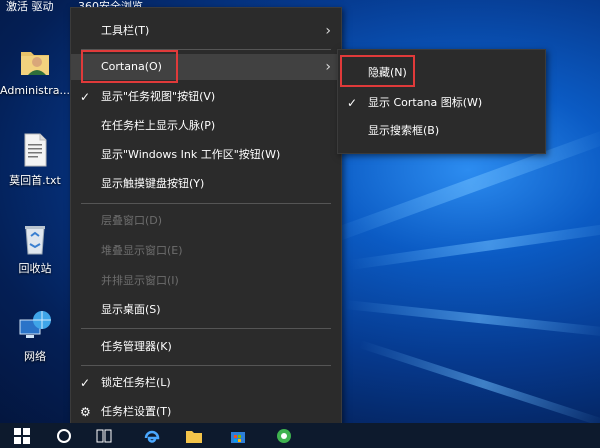  I want to click on menu-item-show-task-view-button: ✓ 显示"任务视图"按钮(V), so click(206, 97).